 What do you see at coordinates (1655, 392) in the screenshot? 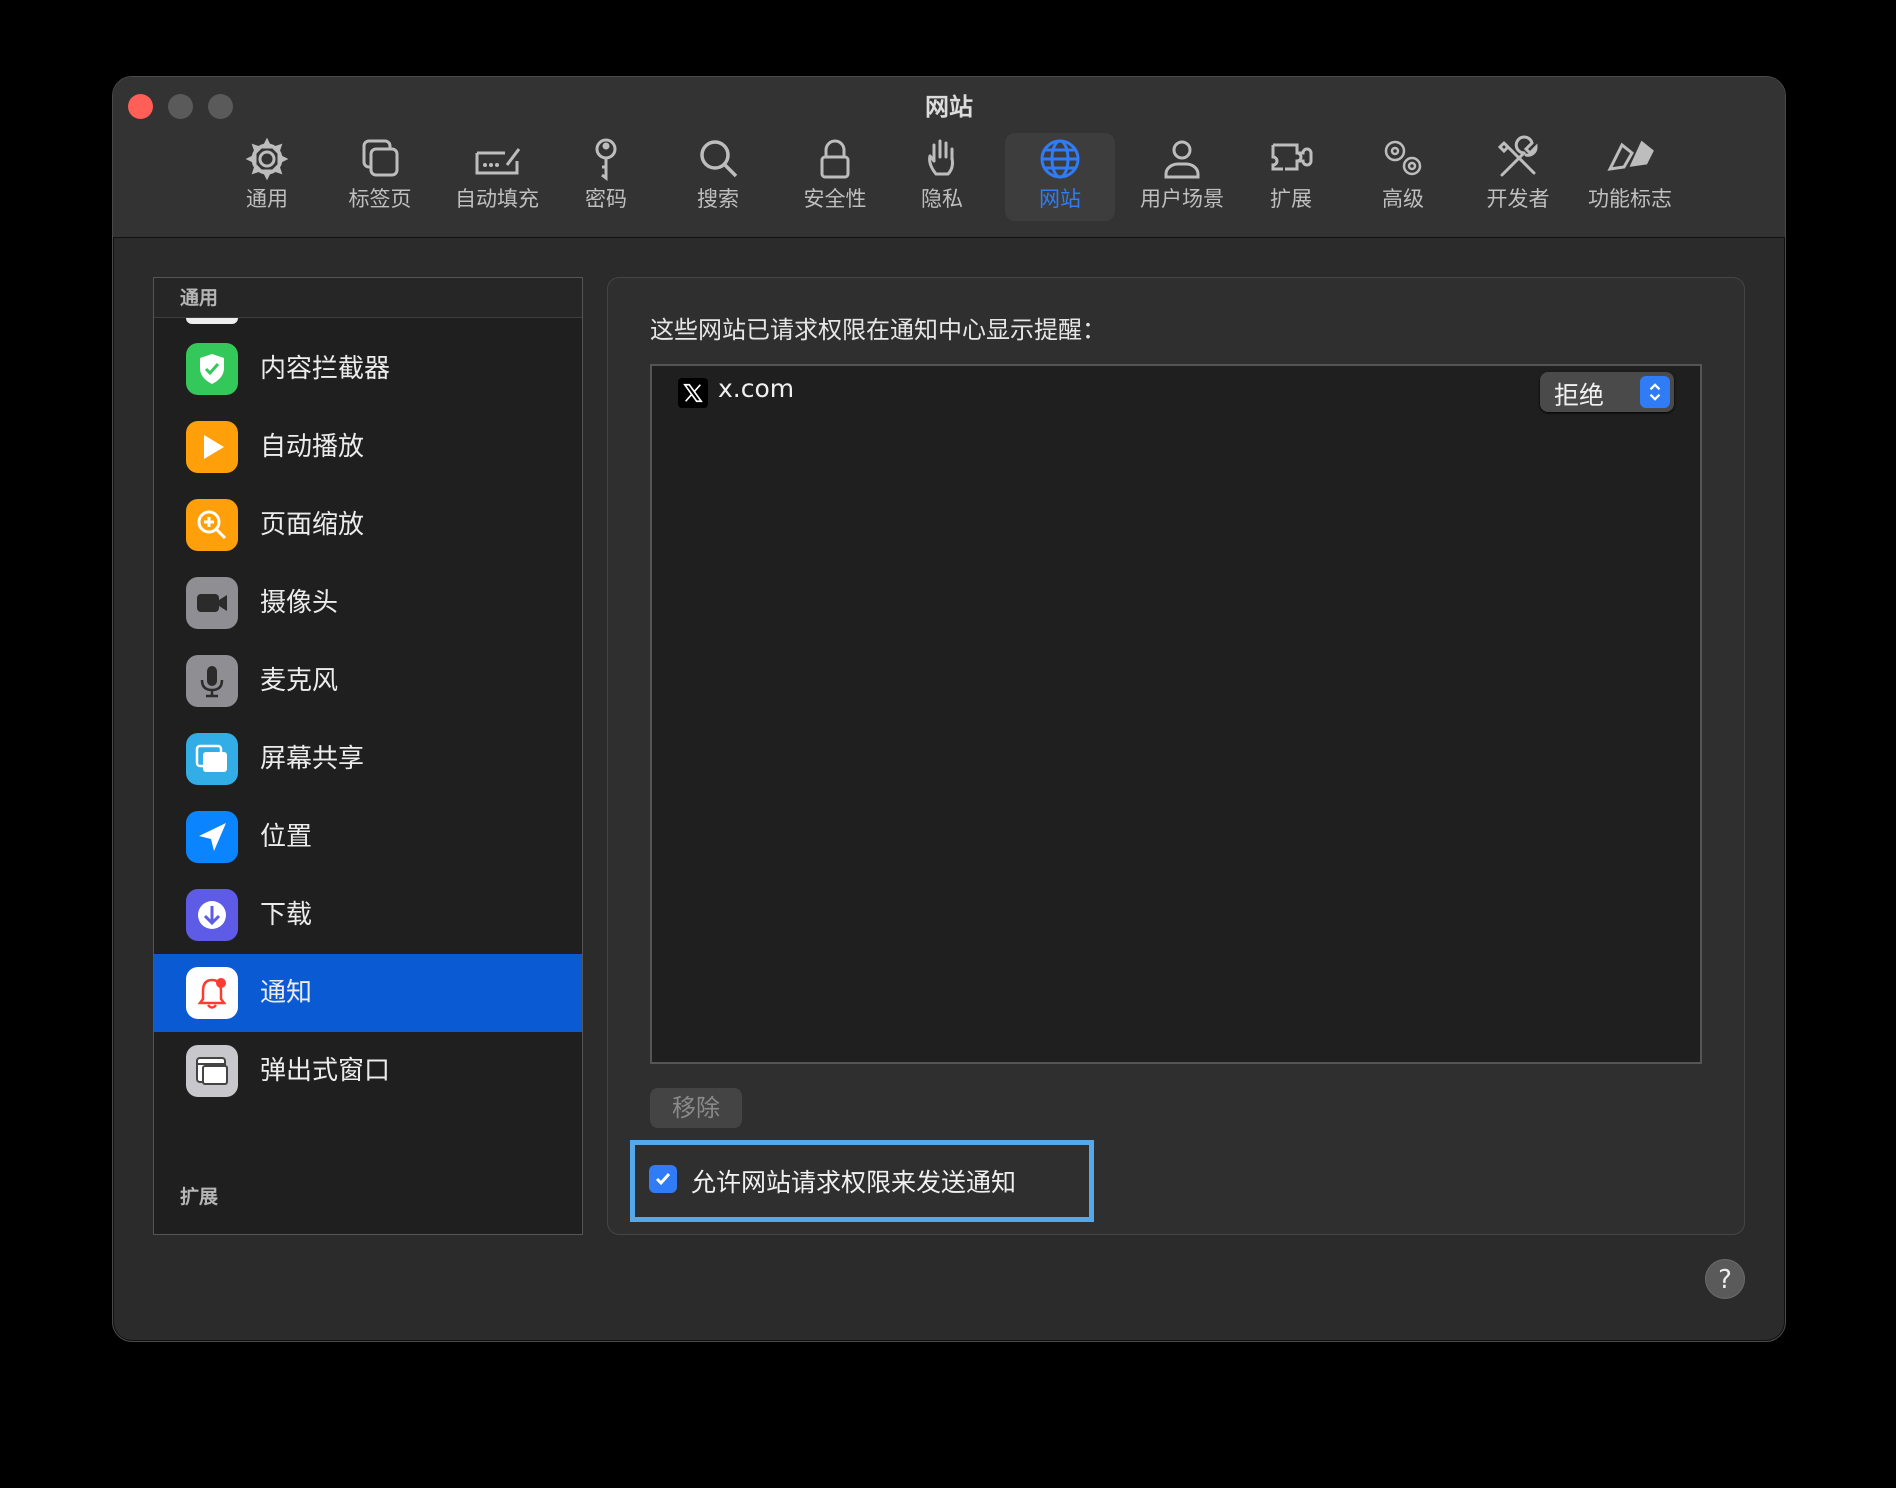
I see `chevron-up-down-icon` at bounding box center [1655, 392].